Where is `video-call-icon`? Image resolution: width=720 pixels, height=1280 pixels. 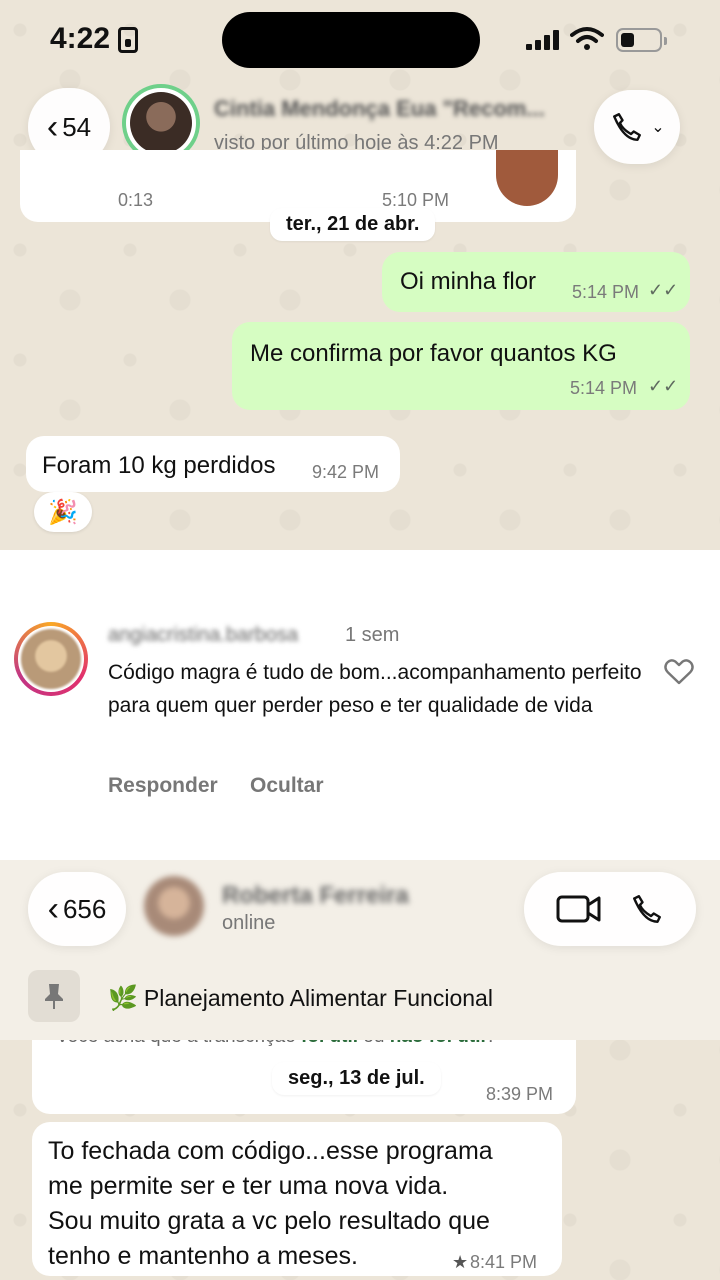 video-call-icon is located at coordinates (579, 909).